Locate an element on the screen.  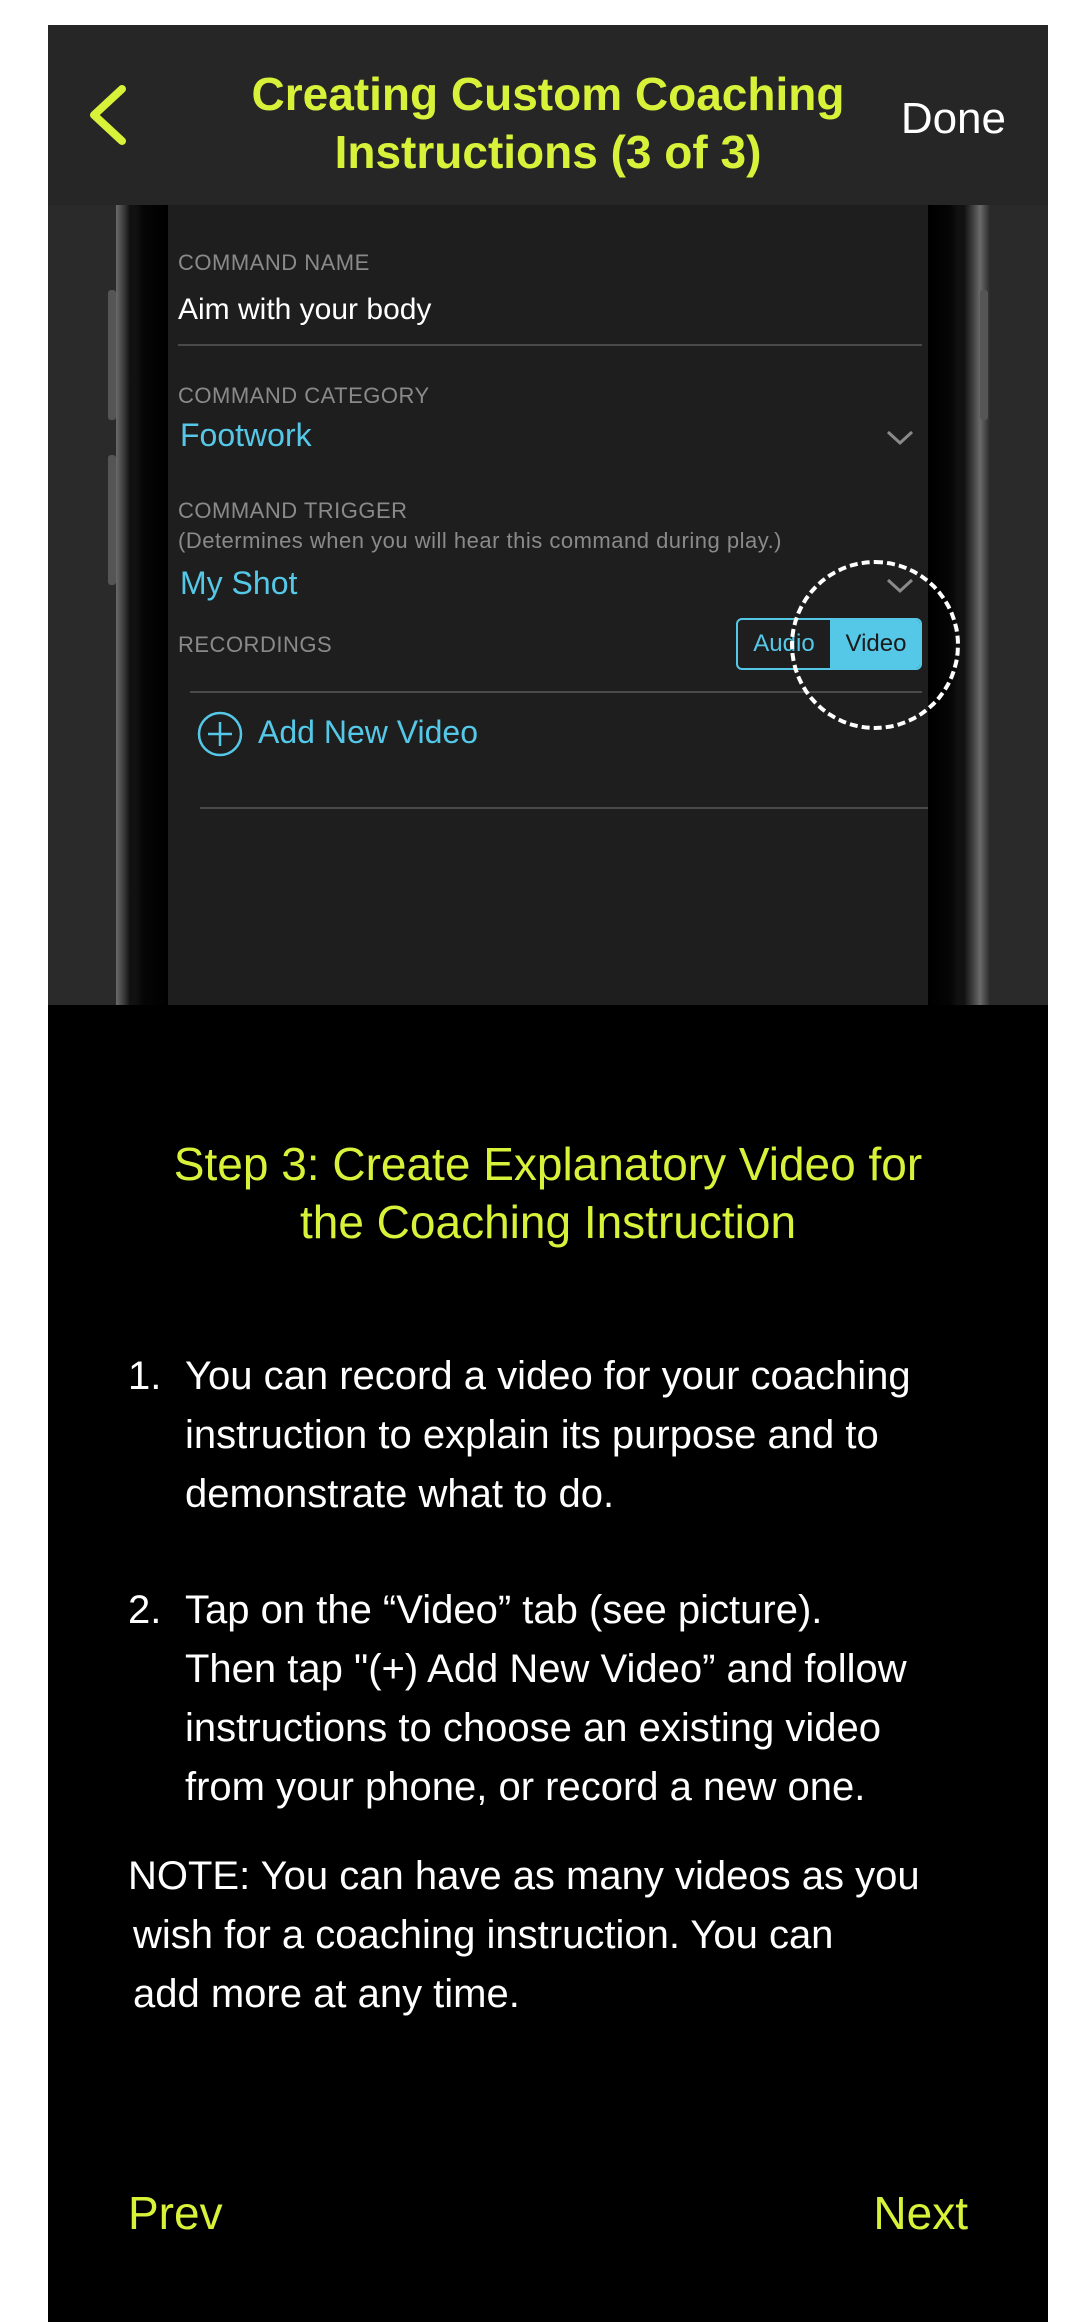
command-trigger-value: My Shot is located at coordinates (239, 583).